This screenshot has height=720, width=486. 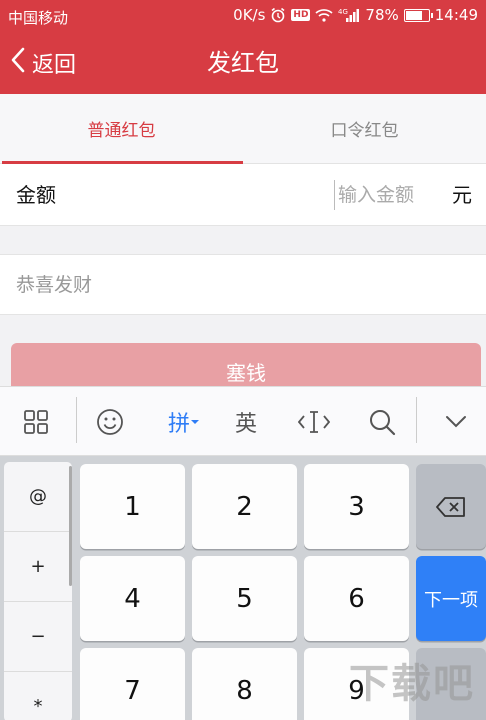 What do you see at coordinates (36, 195) in the screenshot?
I see `amount-label: 金额` at bounding box center [36, 195].